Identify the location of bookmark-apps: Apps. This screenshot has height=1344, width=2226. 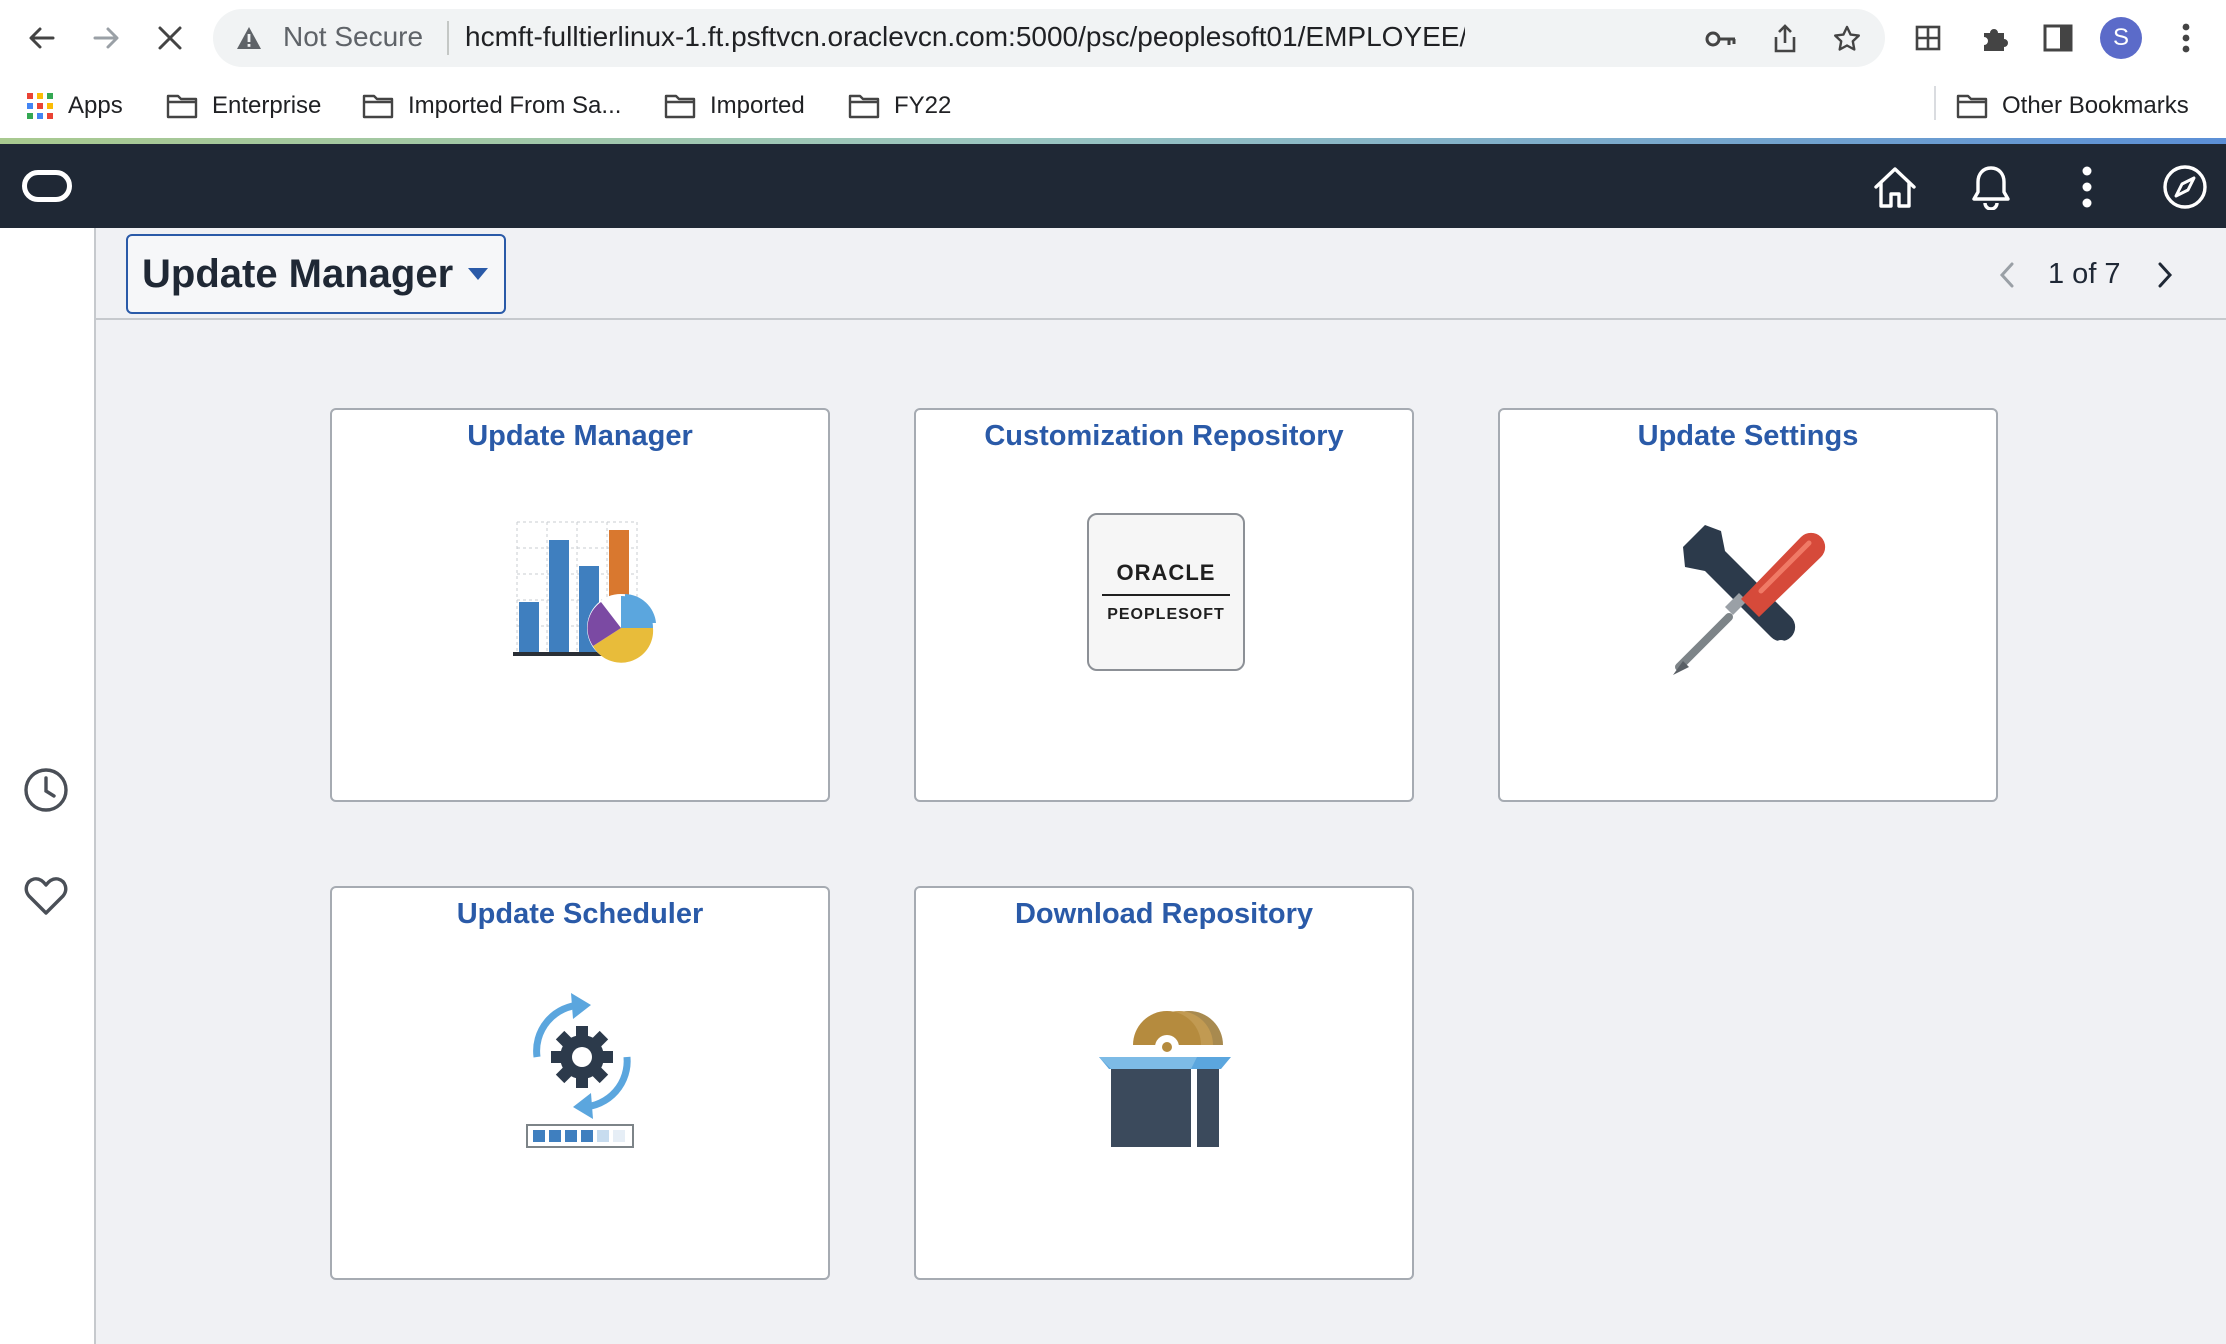
(74, 106).